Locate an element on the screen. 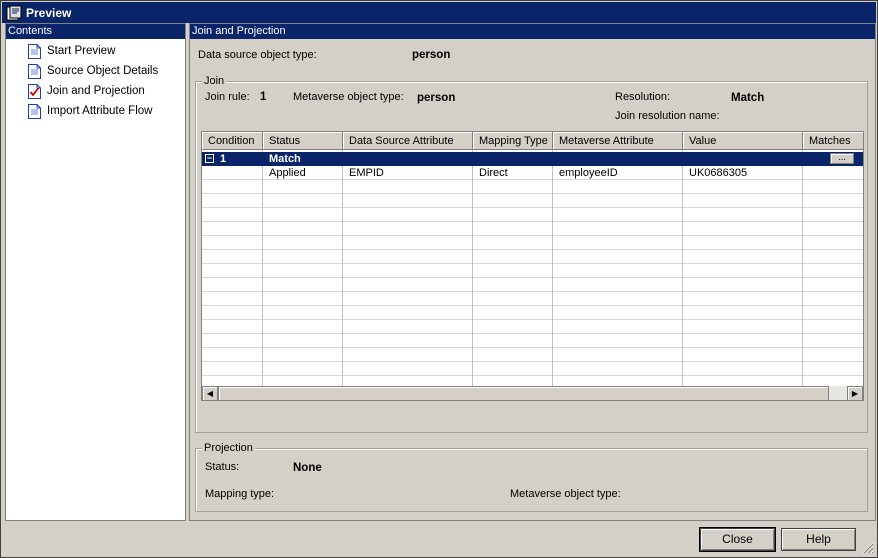 The height and width of the screenshot is (558, 878). cell-value: UK0686305 is located at coordinates (718, 173).